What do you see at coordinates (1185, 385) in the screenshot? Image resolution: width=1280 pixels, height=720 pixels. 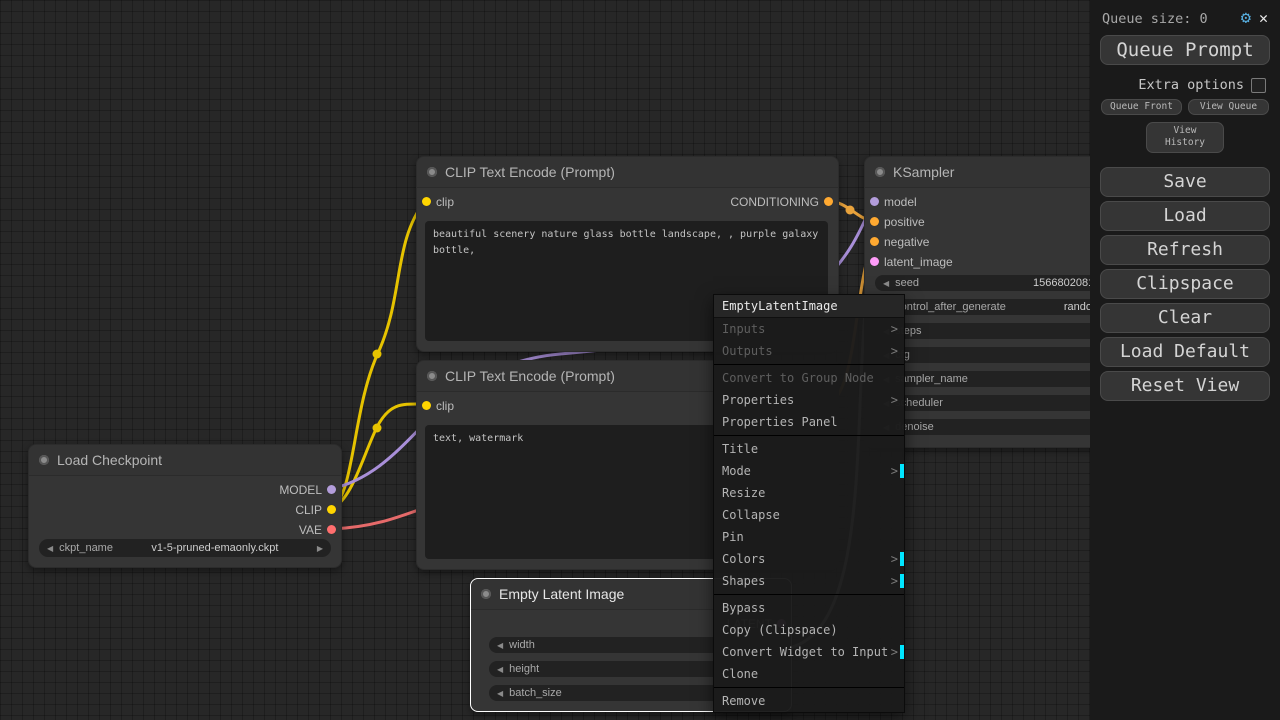 I see `reset-view-button: Reset View` at bounding box center [1185, 385].